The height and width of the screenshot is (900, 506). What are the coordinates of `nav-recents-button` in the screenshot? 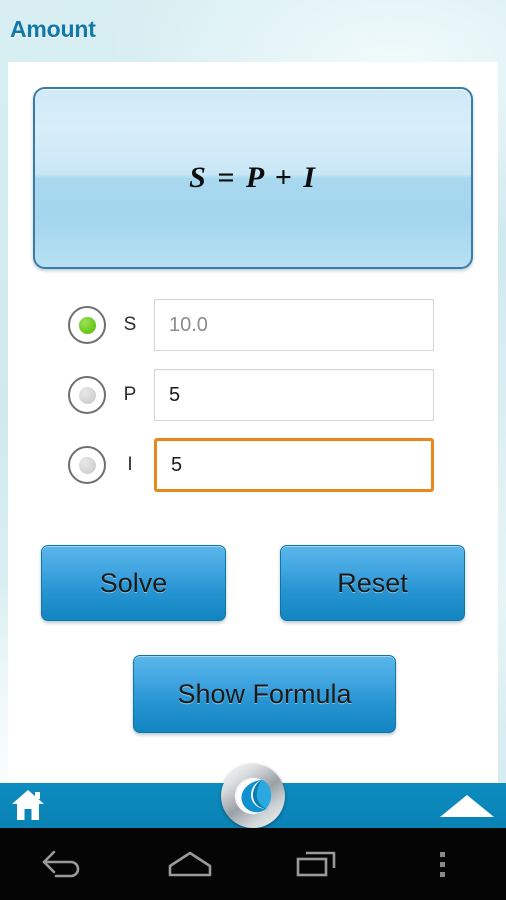 It's located at (316, 864).